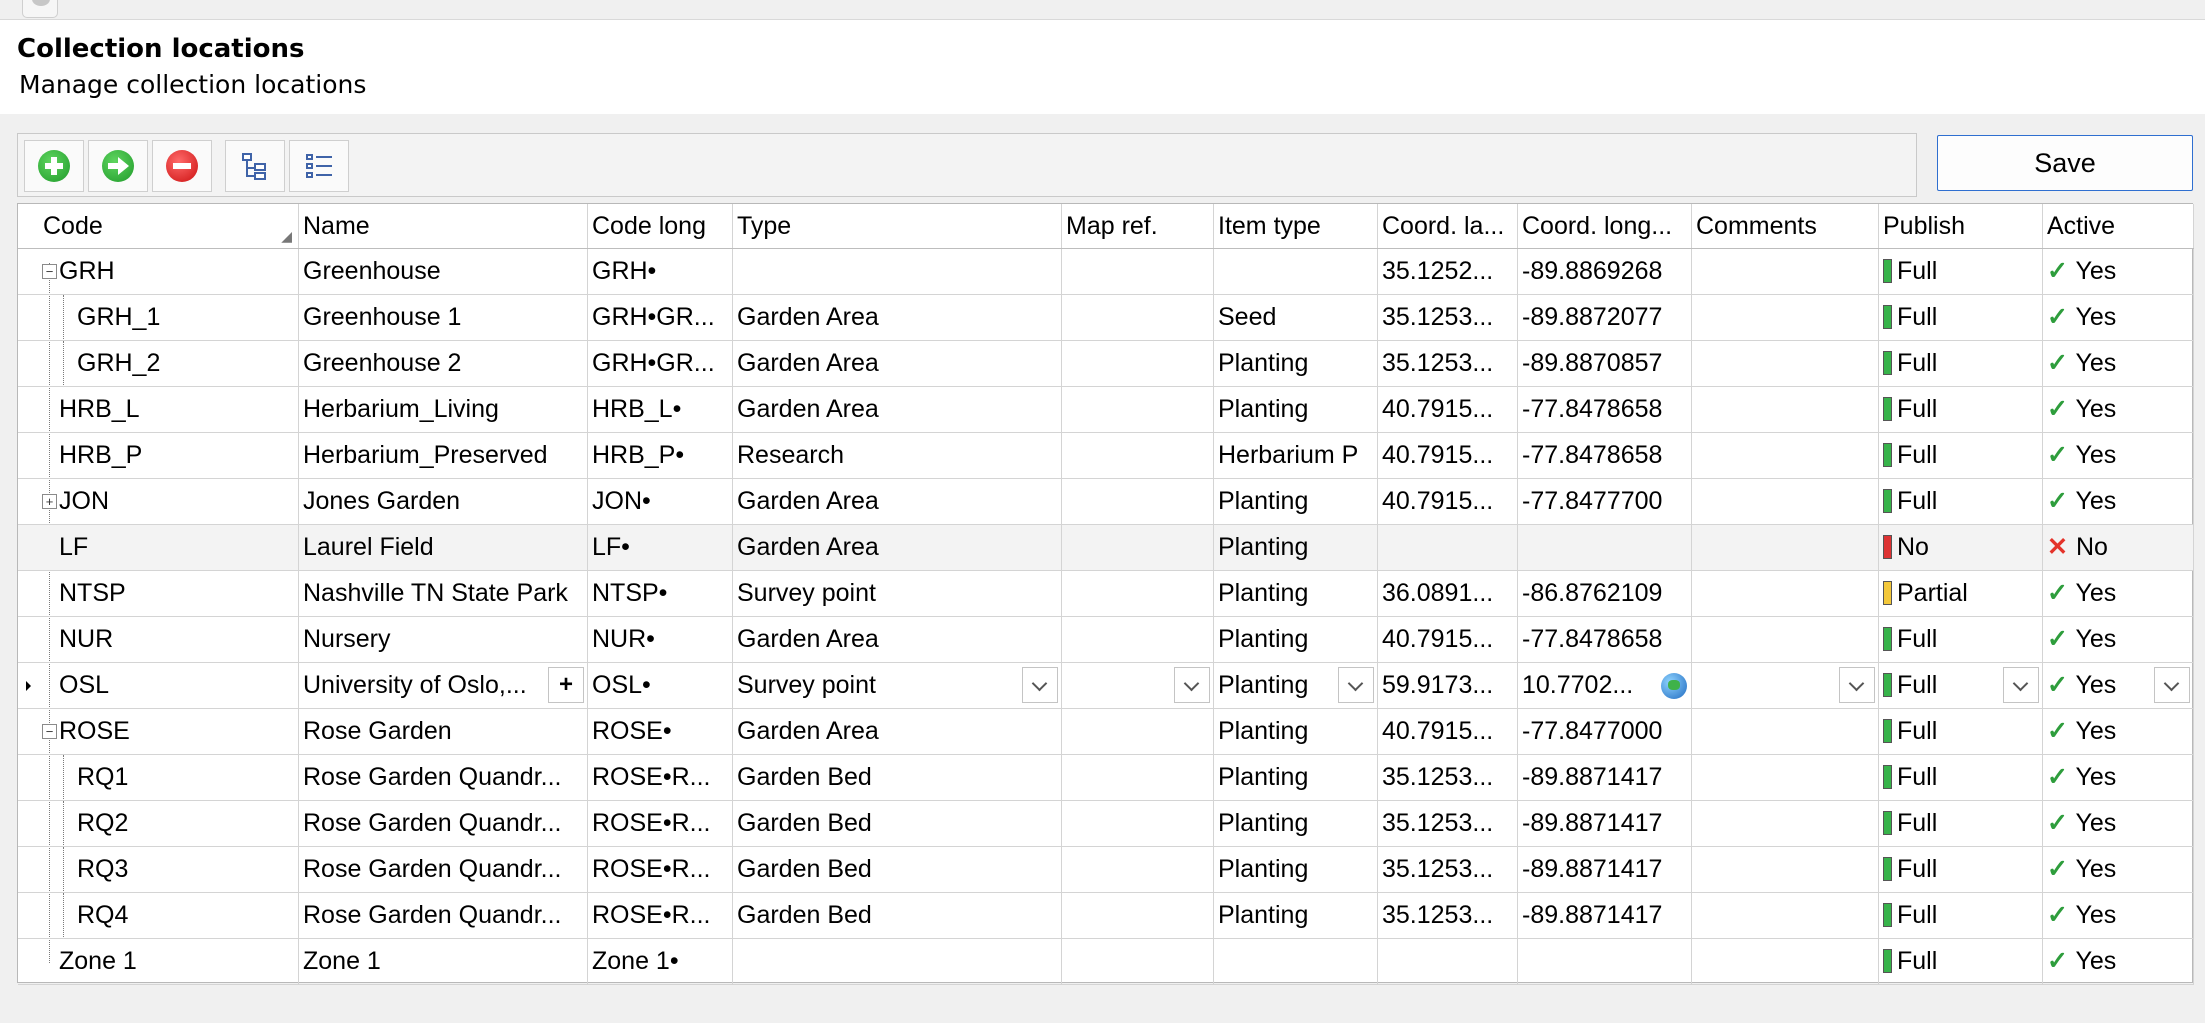  I want to click on cell-code-long: Zone 1•, so click(660, 961).